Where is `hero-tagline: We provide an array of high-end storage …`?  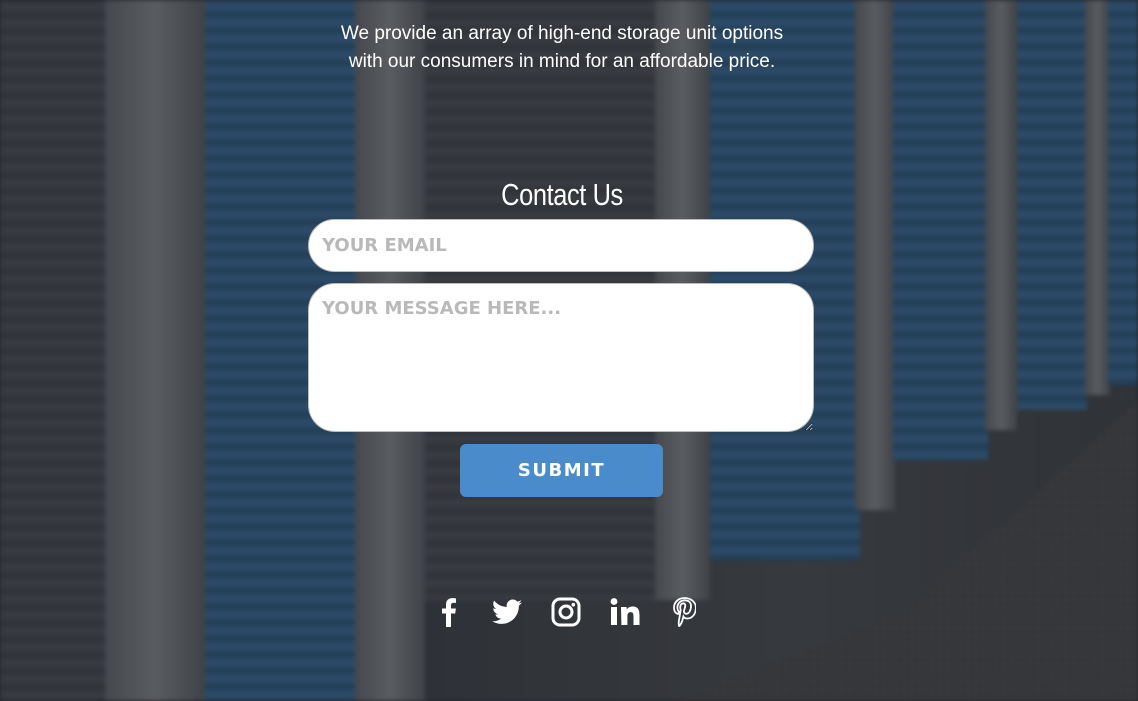 hero-tagline: We provide an array of high-end storage … is located at coordinates (562, 48).